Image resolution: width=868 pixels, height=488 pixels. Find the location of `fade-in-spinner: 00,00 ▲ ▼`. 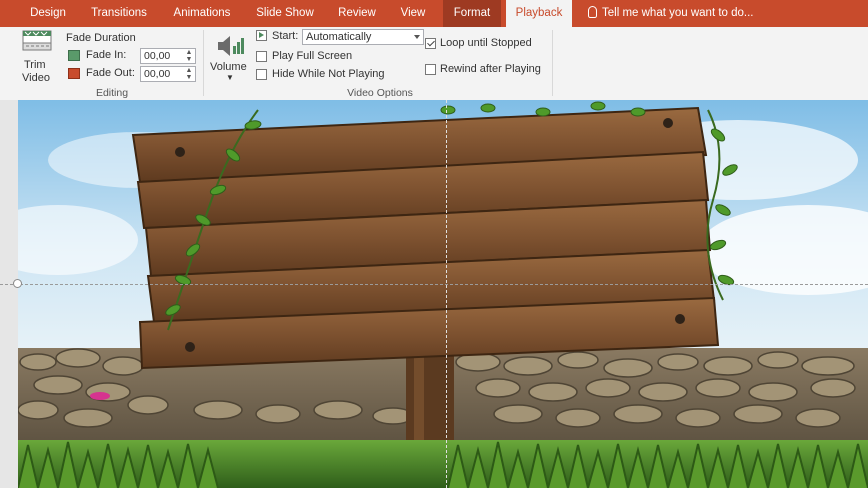

fade-in-spinner: 00,00 ▲ ▼ is located at coordinates (168, 56).